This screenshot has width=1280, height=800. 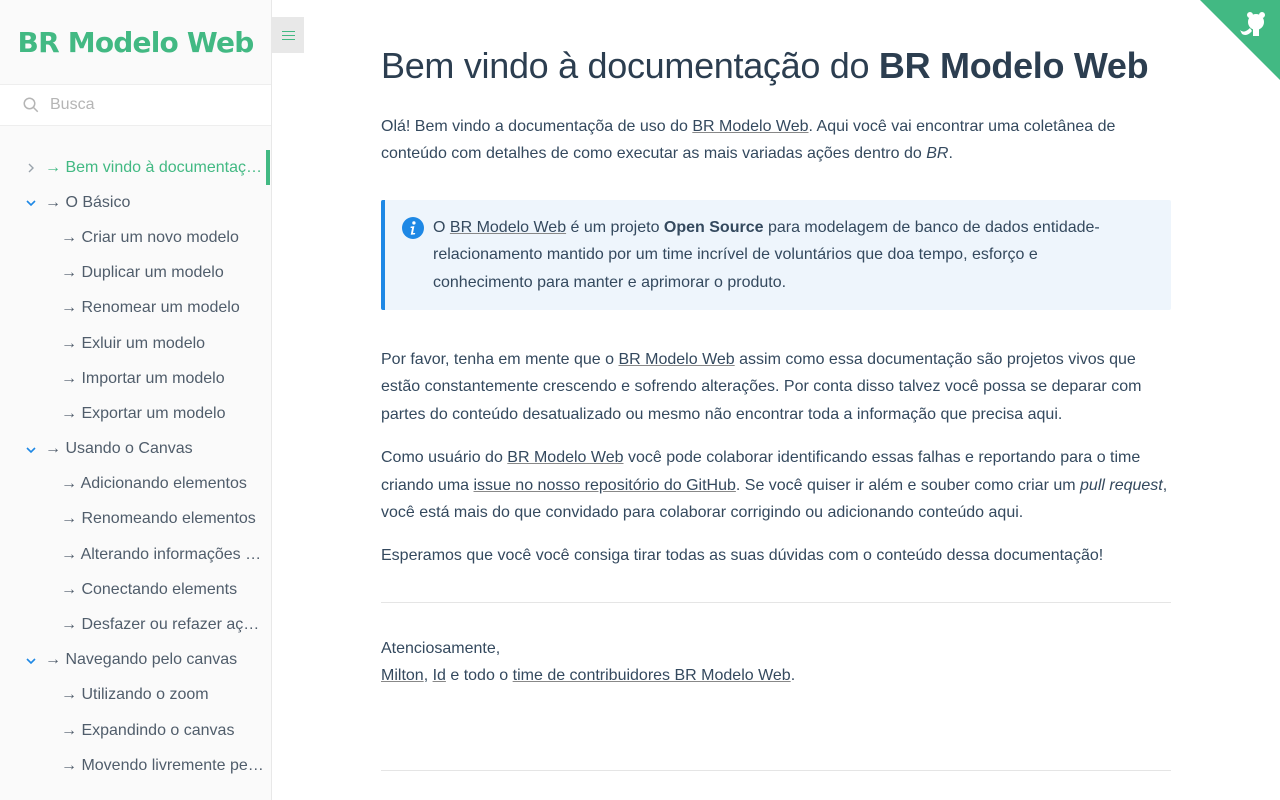 What do you see at coordinates (142, 273) in the screenshot?
I see `sidebar-item-label: → Duplicar um modelo` at bounding box center [142, 273].